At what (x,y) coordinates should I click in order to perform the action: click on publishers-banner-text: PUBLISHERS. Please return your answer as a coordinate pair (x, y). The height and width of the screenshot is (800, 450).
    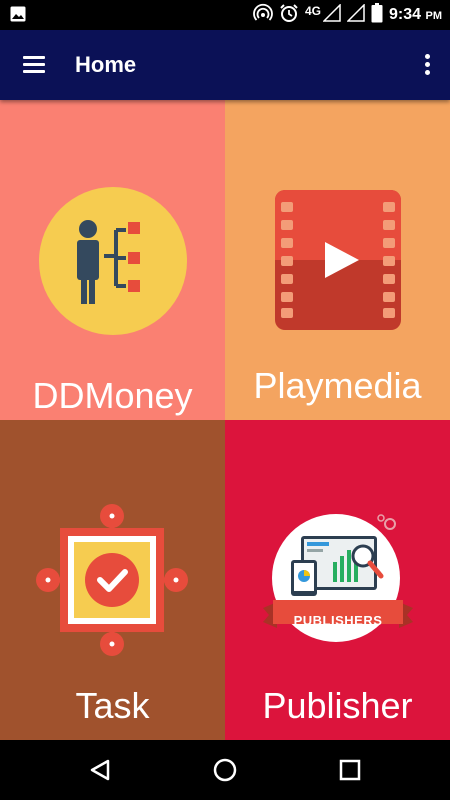
    Looking at the image, I should click on (338, 620).